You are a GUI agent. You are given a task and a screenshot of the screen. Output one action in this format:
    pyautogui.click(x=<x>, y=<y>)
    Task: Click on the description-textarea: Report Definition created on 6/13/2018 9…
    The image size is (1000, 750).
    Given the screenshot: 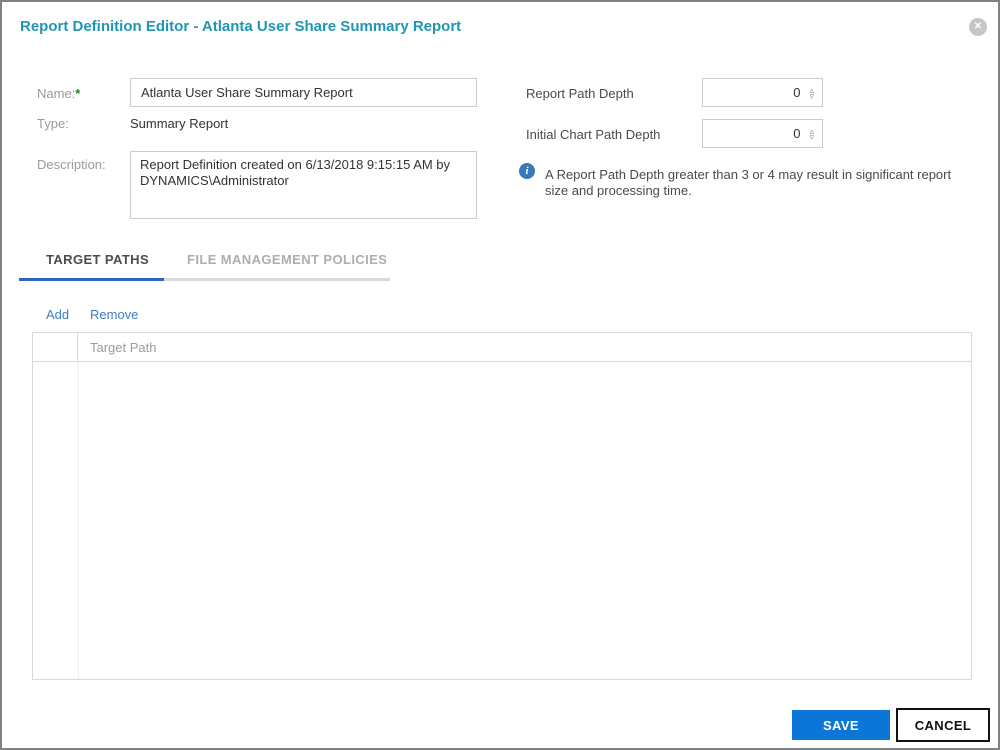 What is the action you would take?
    pyautogui.click(x=303, y=185)
    